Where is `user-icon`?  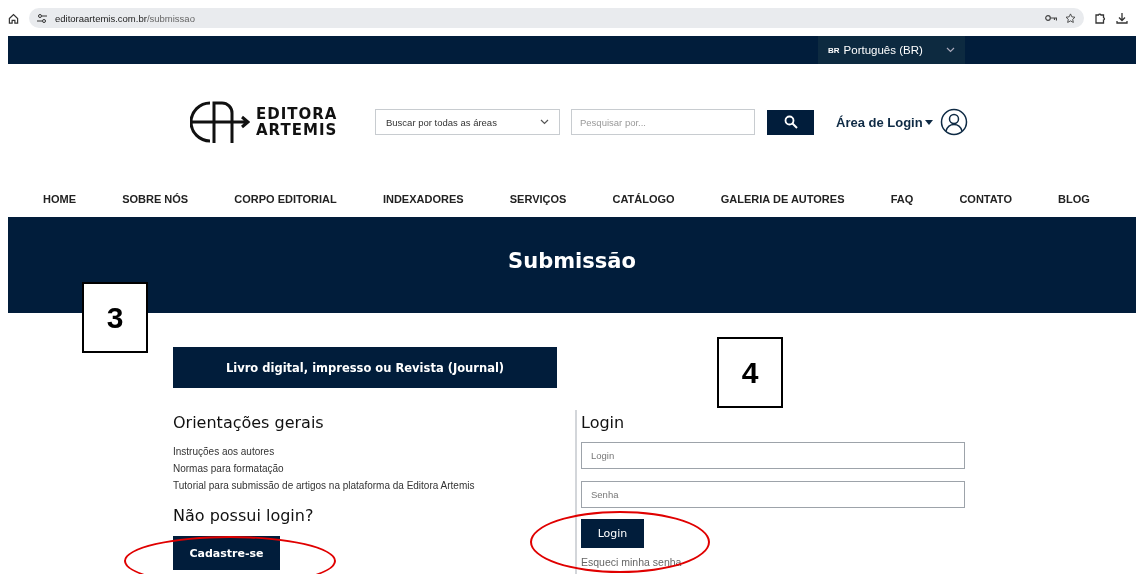
user-icon is located at coordinates (953, 122).